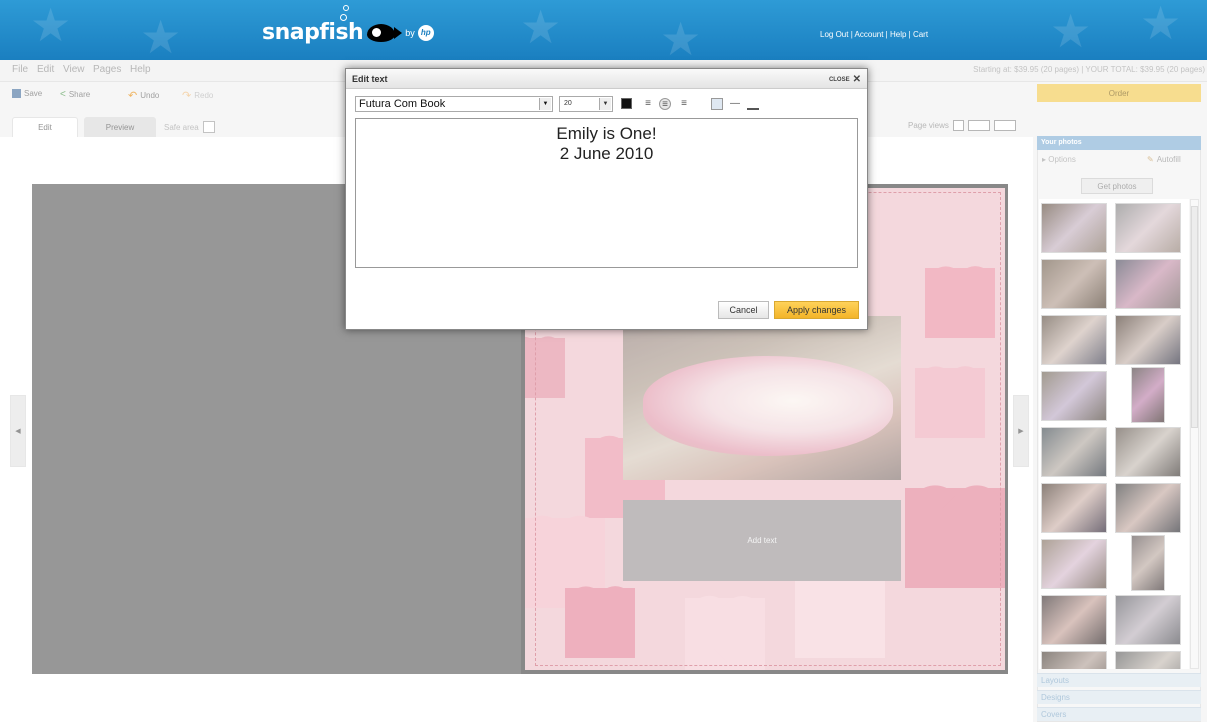 The height and width of the screenshot is (722, 1207). Describe the element at coordinates (385, 32) in the screenshot. I see `fish-icon` at that location.